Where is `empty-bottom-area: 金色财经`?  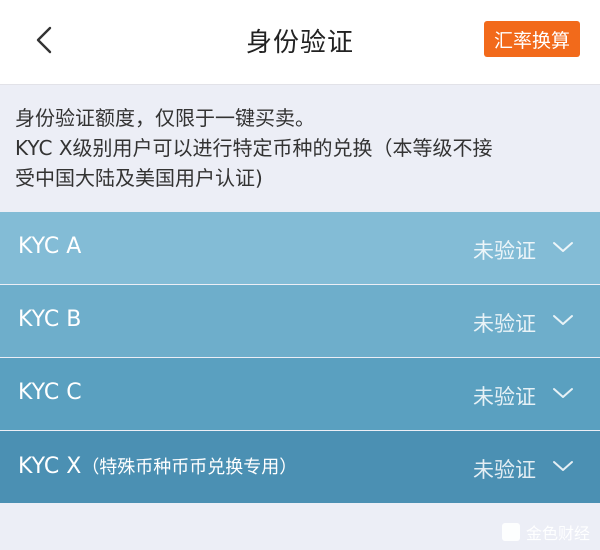 empty-bottom-area: 金色财经 is located at coordinates (300, 527).